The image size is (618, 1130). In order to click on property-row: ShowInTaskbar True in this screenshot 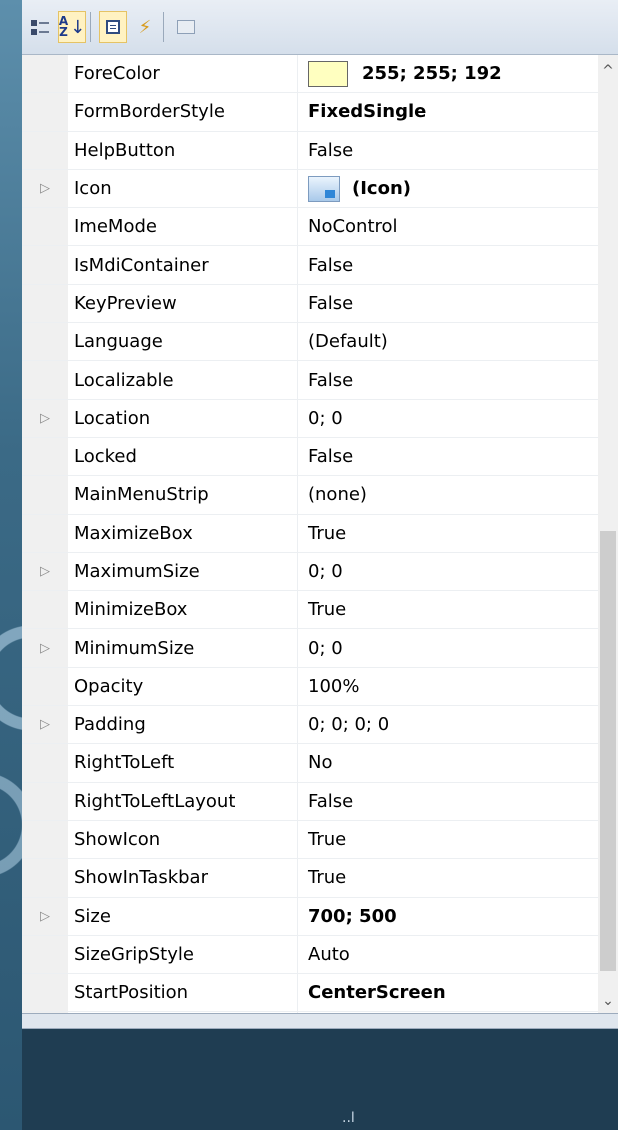, I will do `click(310, 878)`.